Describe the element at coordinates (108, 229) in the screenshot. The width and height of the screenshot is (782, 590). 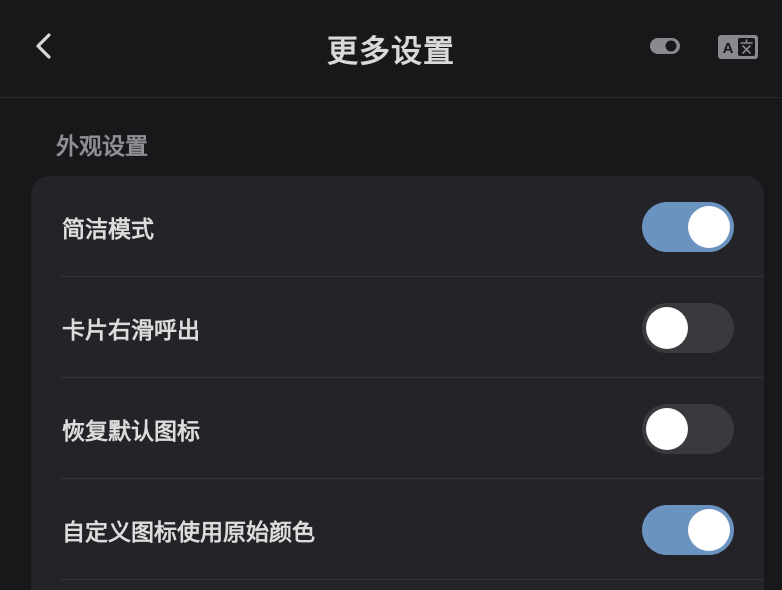
I see `setting-label: 简洁模式` at that location.